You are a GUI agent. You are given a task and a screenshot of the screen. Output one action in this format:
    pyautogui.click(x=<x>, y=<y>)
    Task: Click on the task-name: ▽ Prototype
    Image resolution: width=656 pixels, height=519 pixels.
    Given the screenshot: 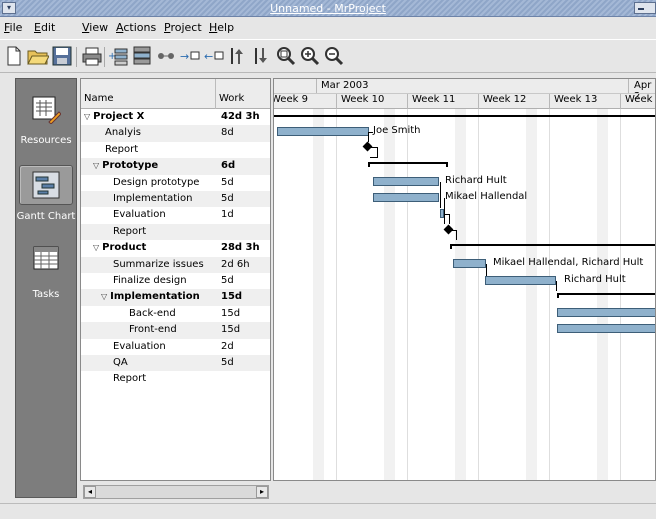 What is the action you would take?
    pyautogui.click(x=125, y=166)
    